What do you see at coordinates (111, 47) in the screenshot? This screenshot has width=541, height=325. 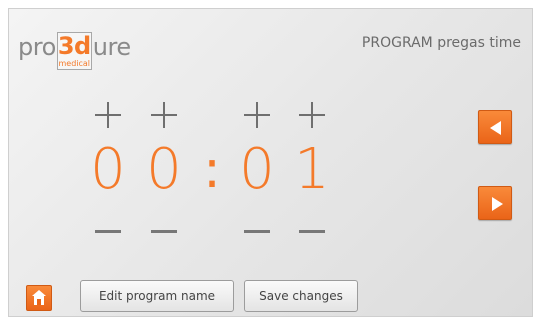 I see `logo-suffix: ure` at bounding box center [111, 47].